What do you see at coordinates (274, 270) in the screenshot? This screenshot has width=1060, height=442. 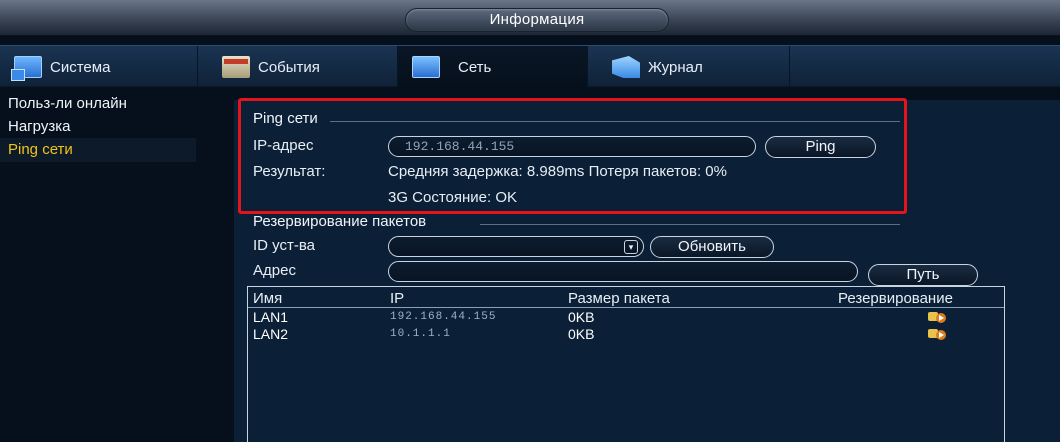 I see `address-label: Адрес` at bounding box center [274, 270].